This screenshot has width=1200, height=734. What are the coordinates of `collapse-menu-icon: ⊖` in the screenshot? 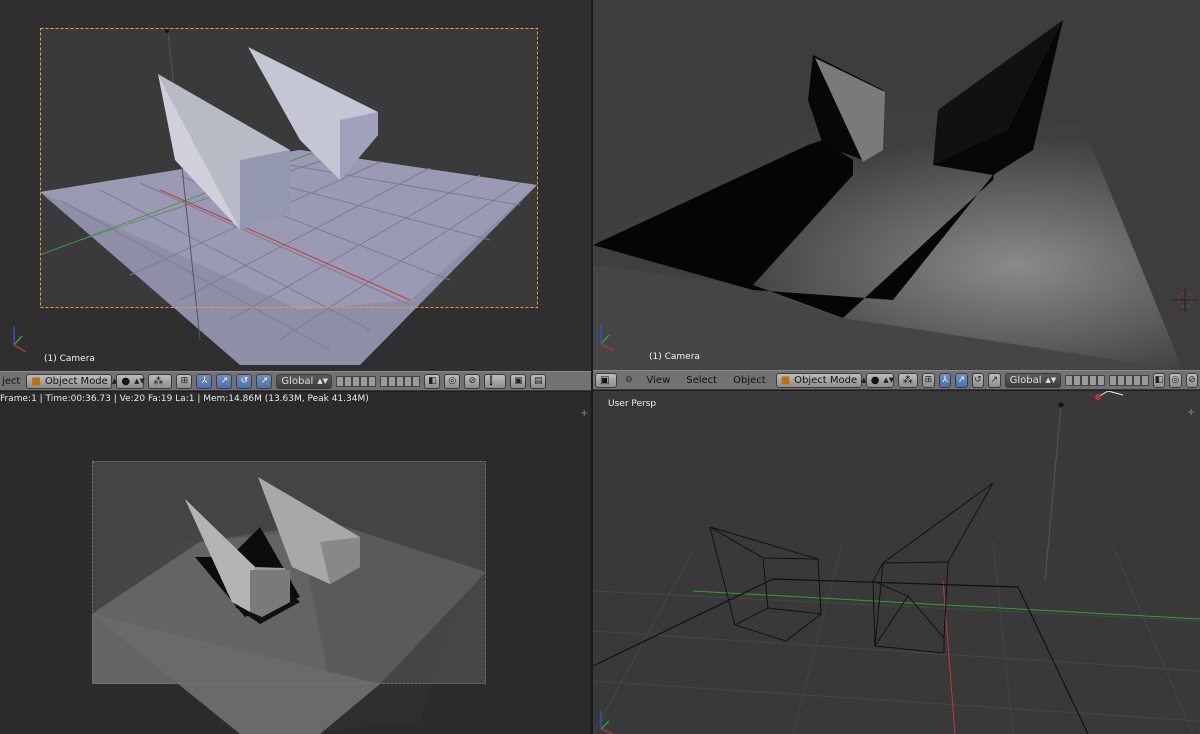 It's located at (629, 380).